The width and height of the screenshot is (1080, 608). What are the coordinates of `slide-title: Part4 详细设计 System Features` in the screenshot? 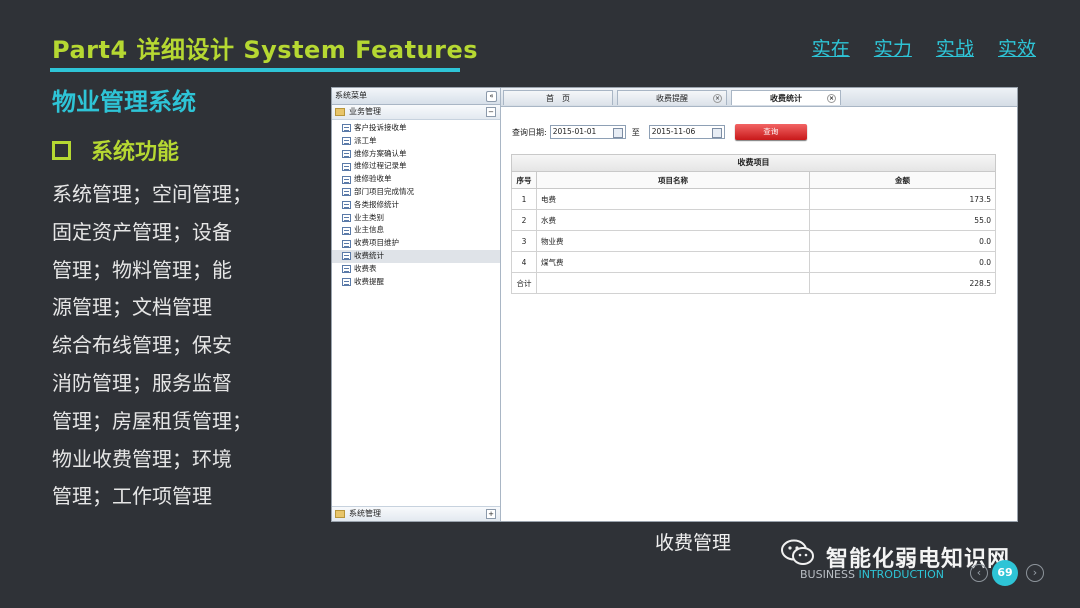 It's located at (265, 50).